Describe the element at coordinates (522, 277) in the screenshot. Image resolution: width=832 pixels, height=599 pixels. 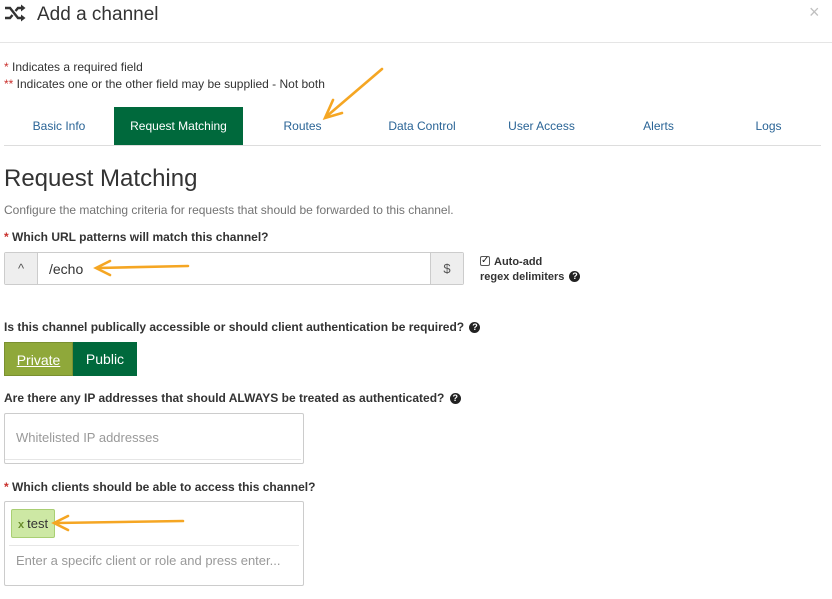
I see `autoadd-label-line2: regex delimiters` at that location.